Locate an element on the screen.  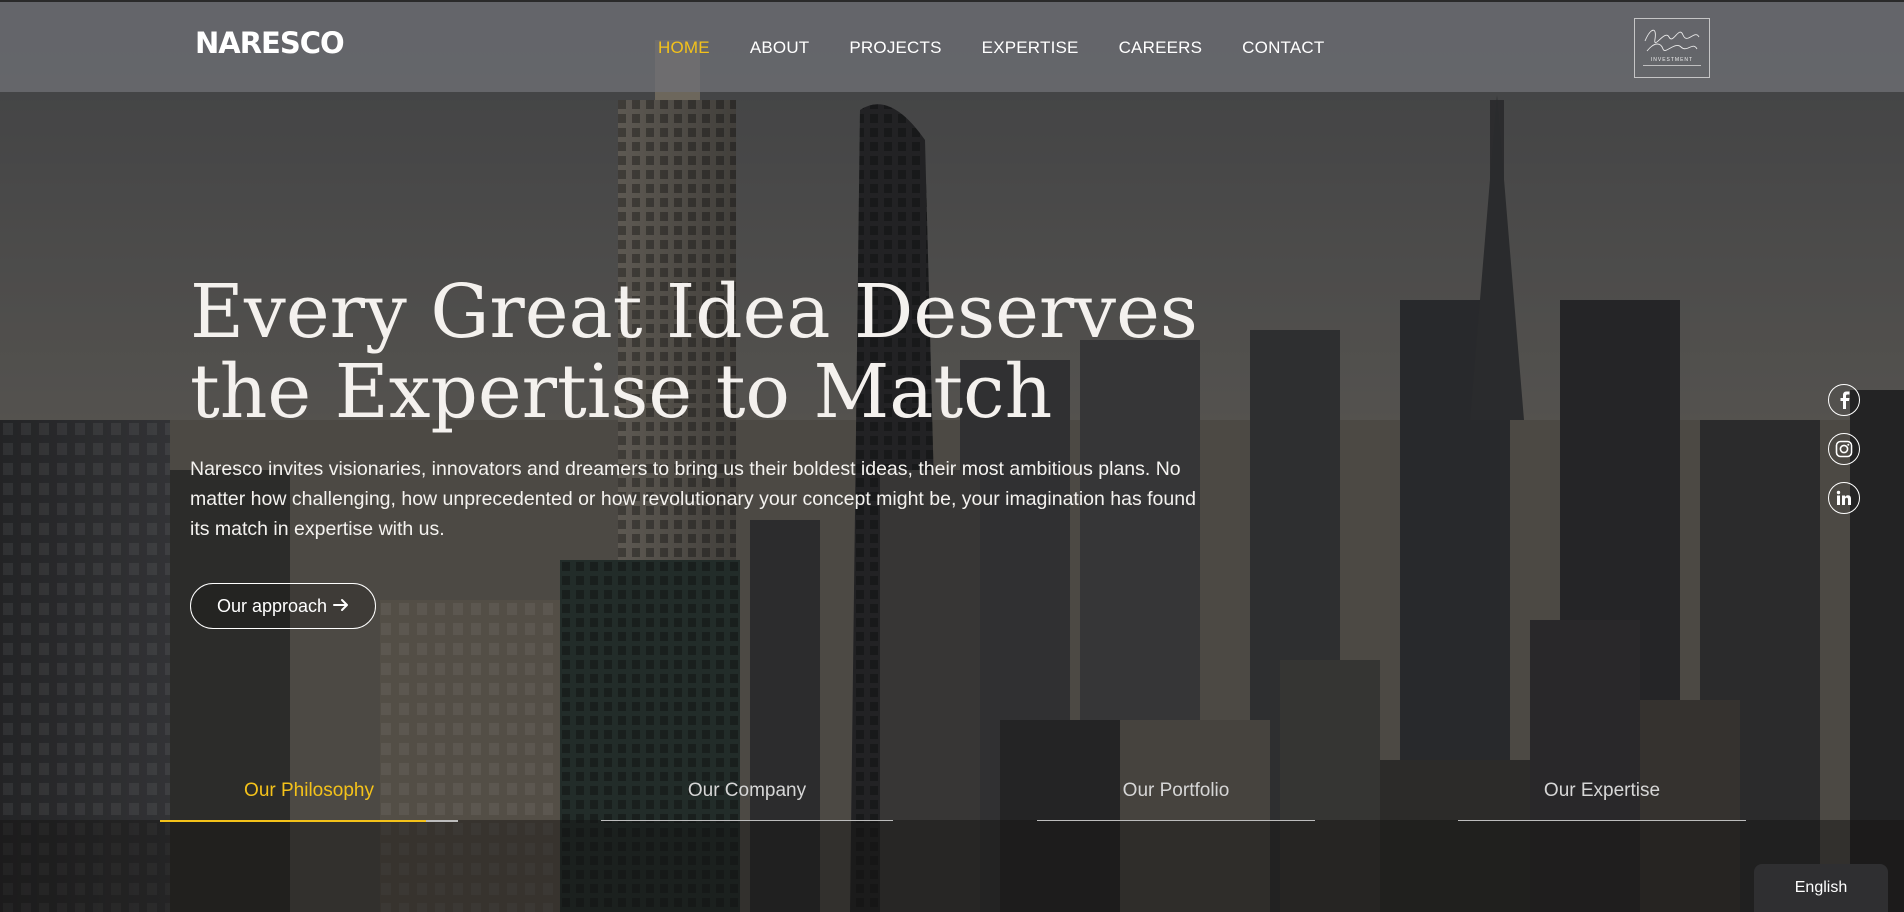
nav-item-home: HOME is located at coordinates (684, 48).